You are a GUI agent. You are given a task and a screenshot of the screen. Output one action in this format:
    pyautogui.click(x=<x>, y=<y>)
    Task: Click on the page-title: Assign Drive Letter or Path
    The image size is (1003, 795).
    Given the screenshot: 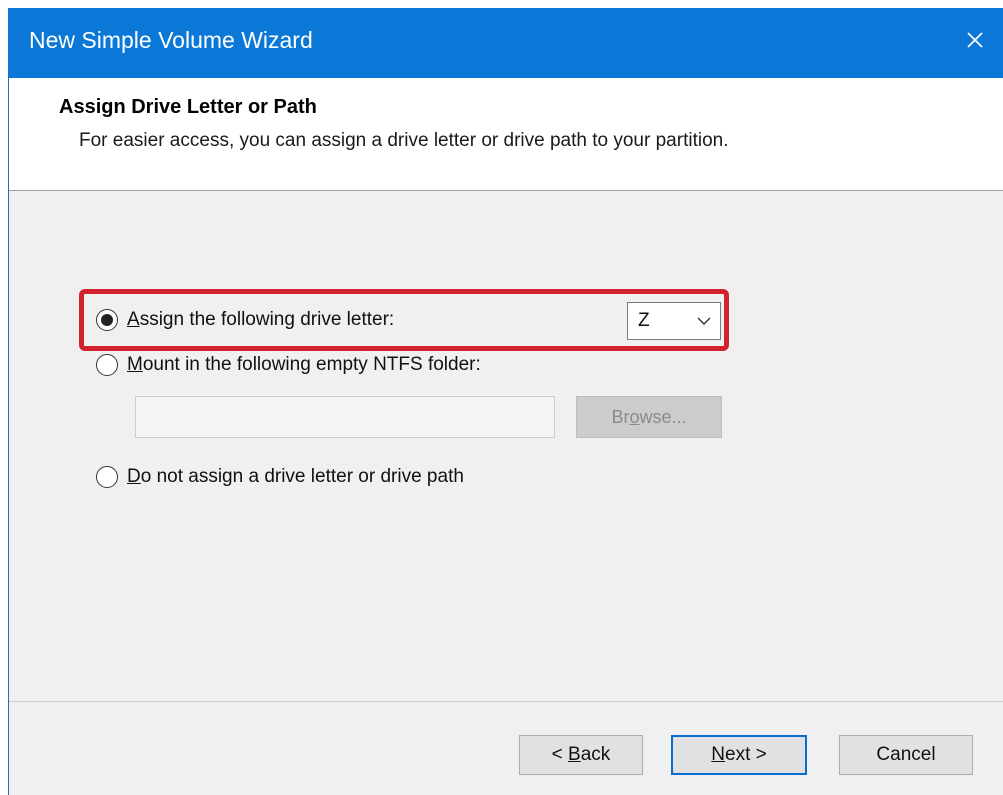 What is the action you would take?
    pyautogui.click(x=188, y=107)
    